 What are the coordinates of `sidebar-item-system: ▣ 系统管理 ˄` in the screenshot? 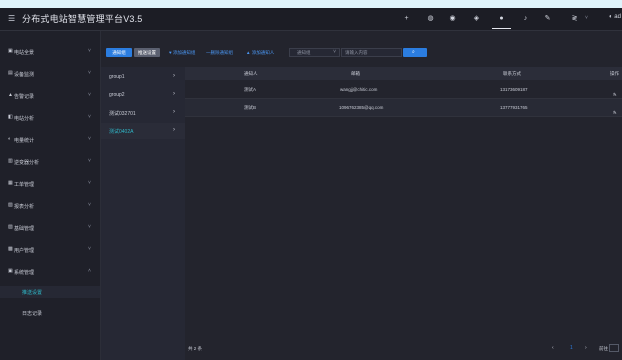 It's located at (50, 272).